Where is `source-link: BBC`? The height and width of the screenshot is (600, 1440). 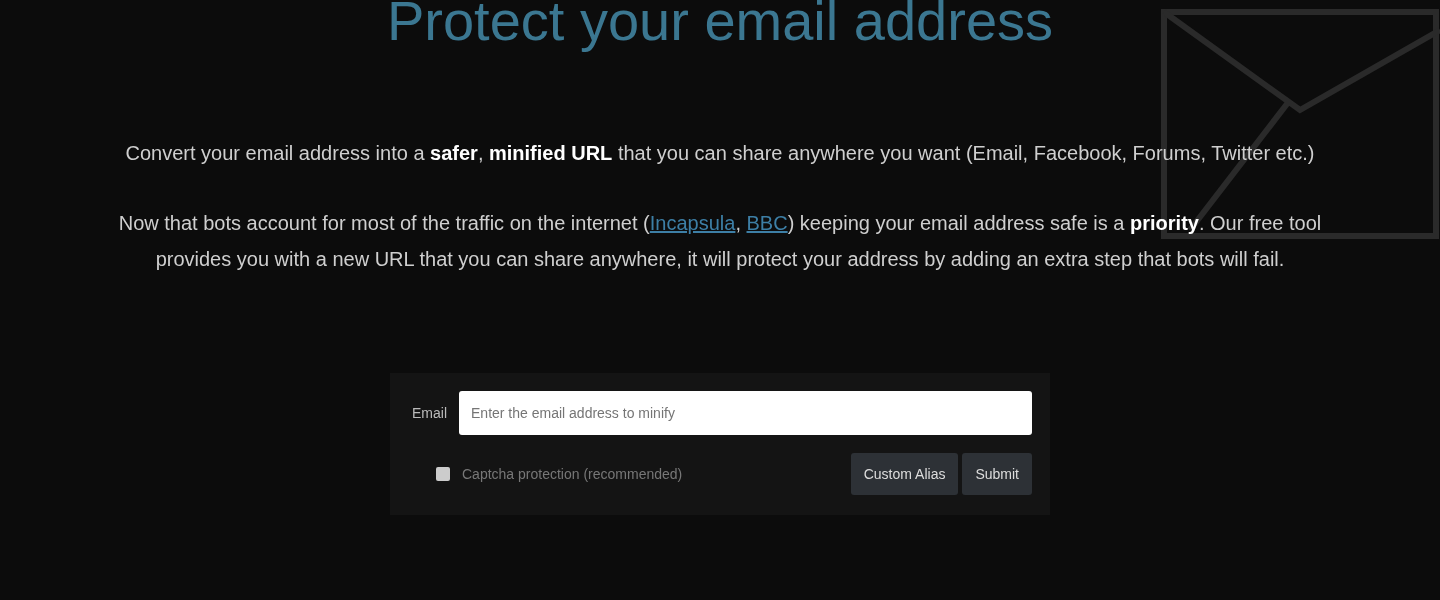
source-link: BBC is located at coordinates (767, 223).